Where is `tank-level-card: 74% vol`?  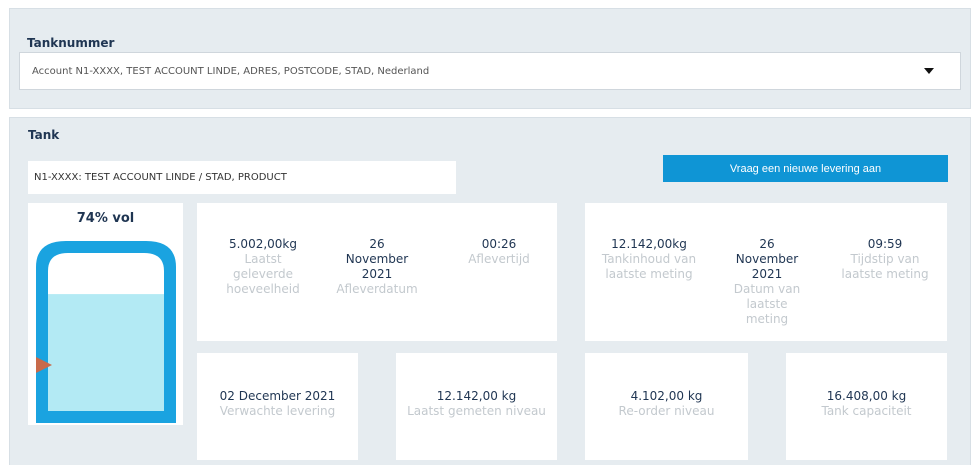 tank-level-card: 74% vol is located at coordinates (105, 314).